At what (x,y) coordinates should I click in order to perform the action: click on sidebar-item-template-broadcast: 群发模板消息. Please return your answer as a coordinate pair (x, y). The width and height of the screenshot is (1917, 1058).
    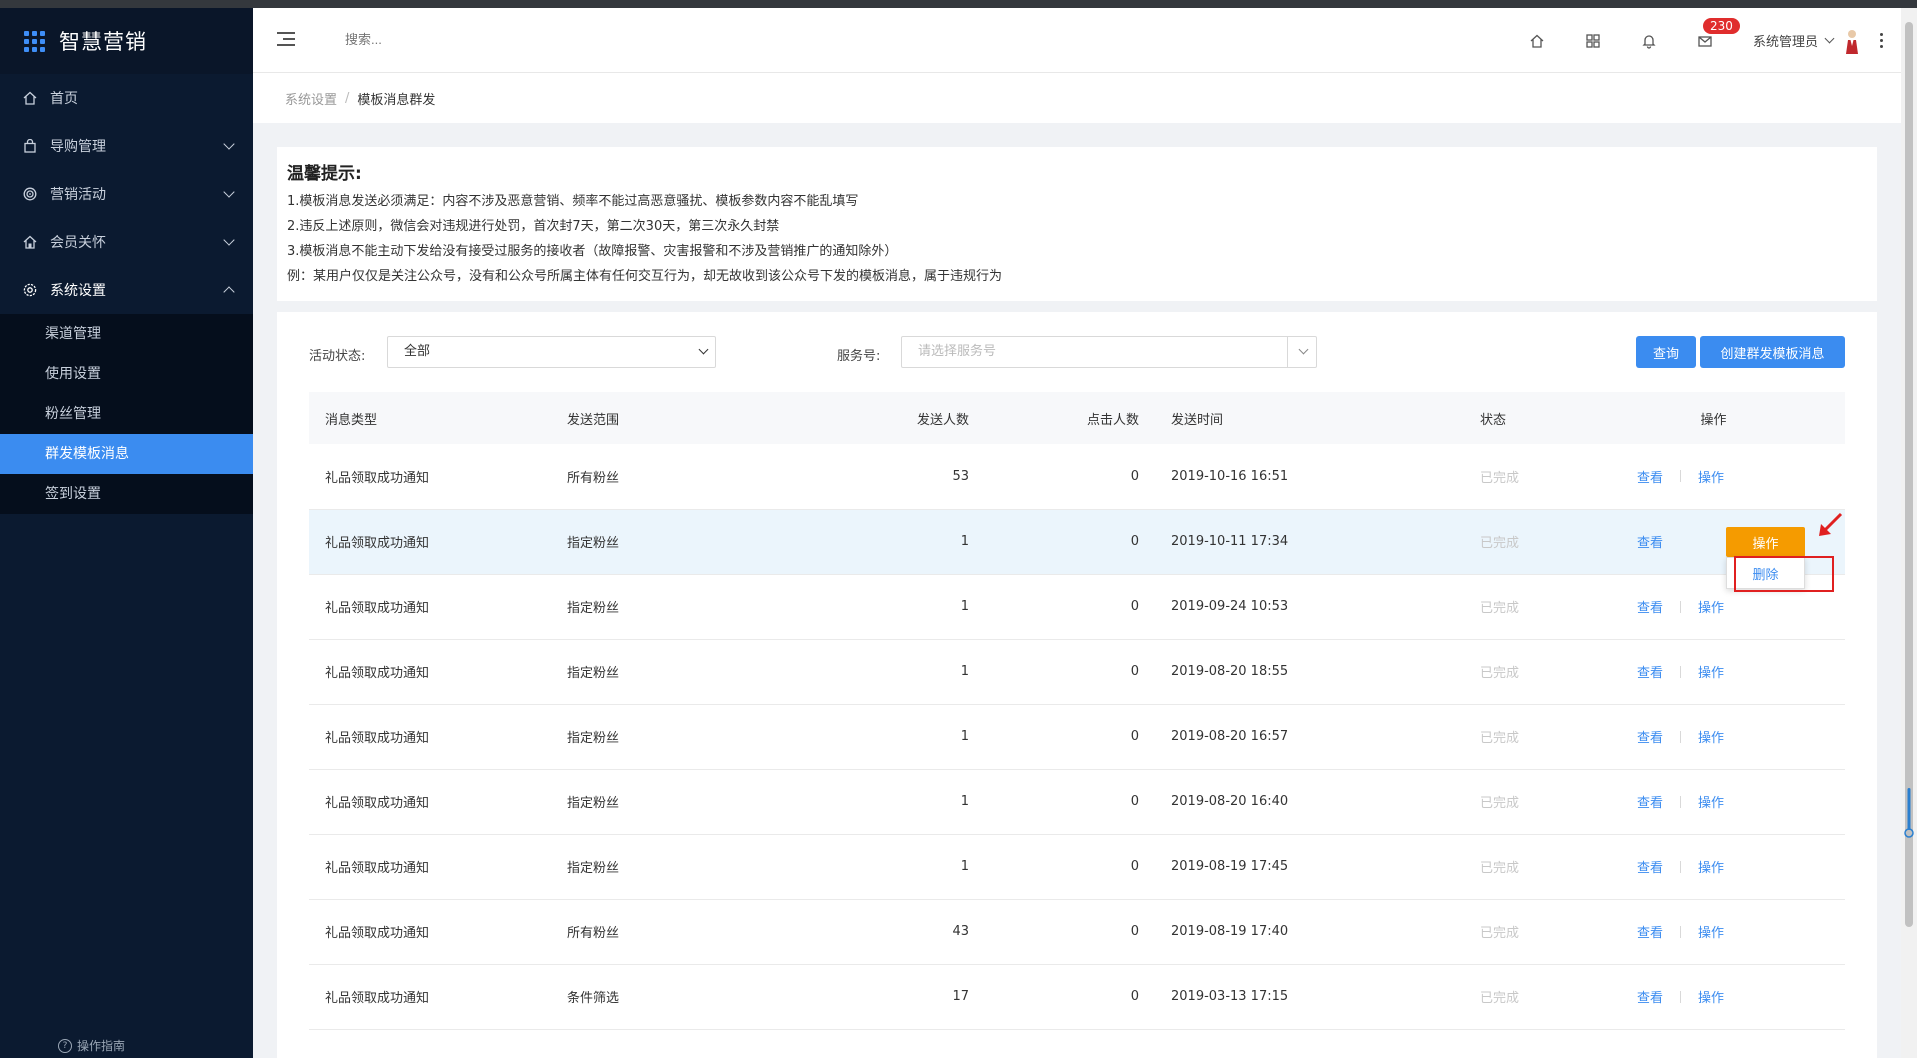
    Looking at the image, I should click on (126, 454).